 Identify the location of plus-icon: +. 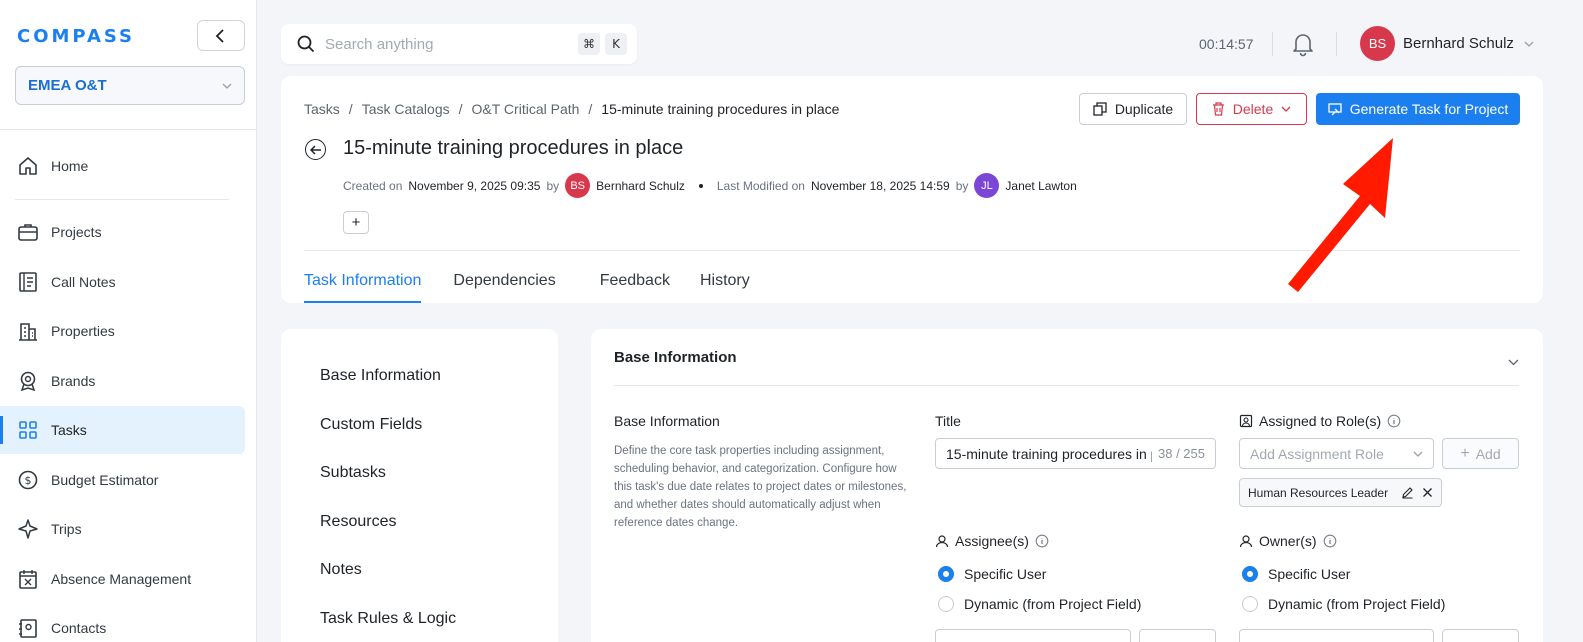
(1465, 453).